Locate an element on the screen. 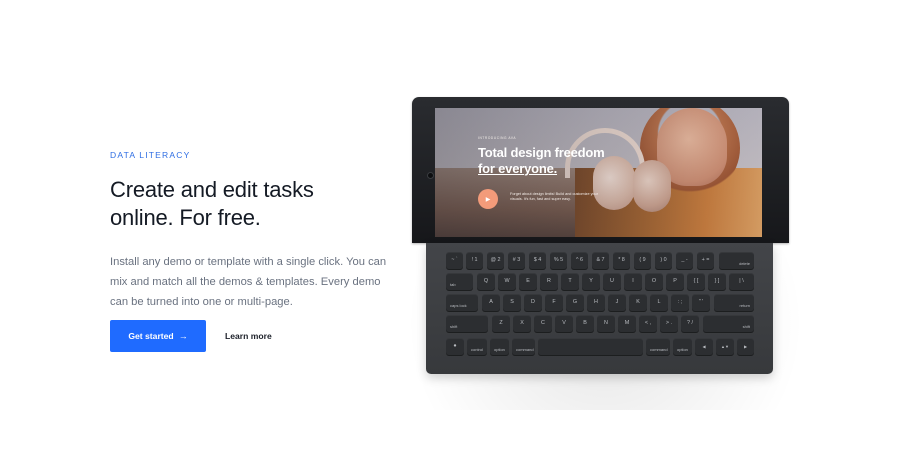  spacebar is located at coordinates (590, 347).